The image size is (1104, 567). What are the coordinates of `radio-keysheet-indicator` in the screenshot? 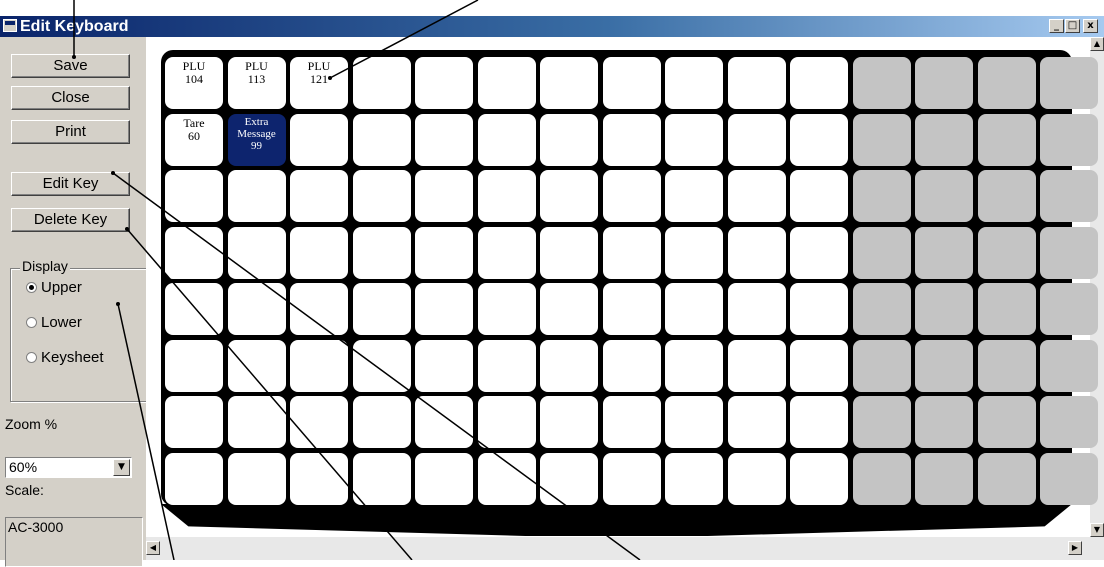 It's located at (31, 357).